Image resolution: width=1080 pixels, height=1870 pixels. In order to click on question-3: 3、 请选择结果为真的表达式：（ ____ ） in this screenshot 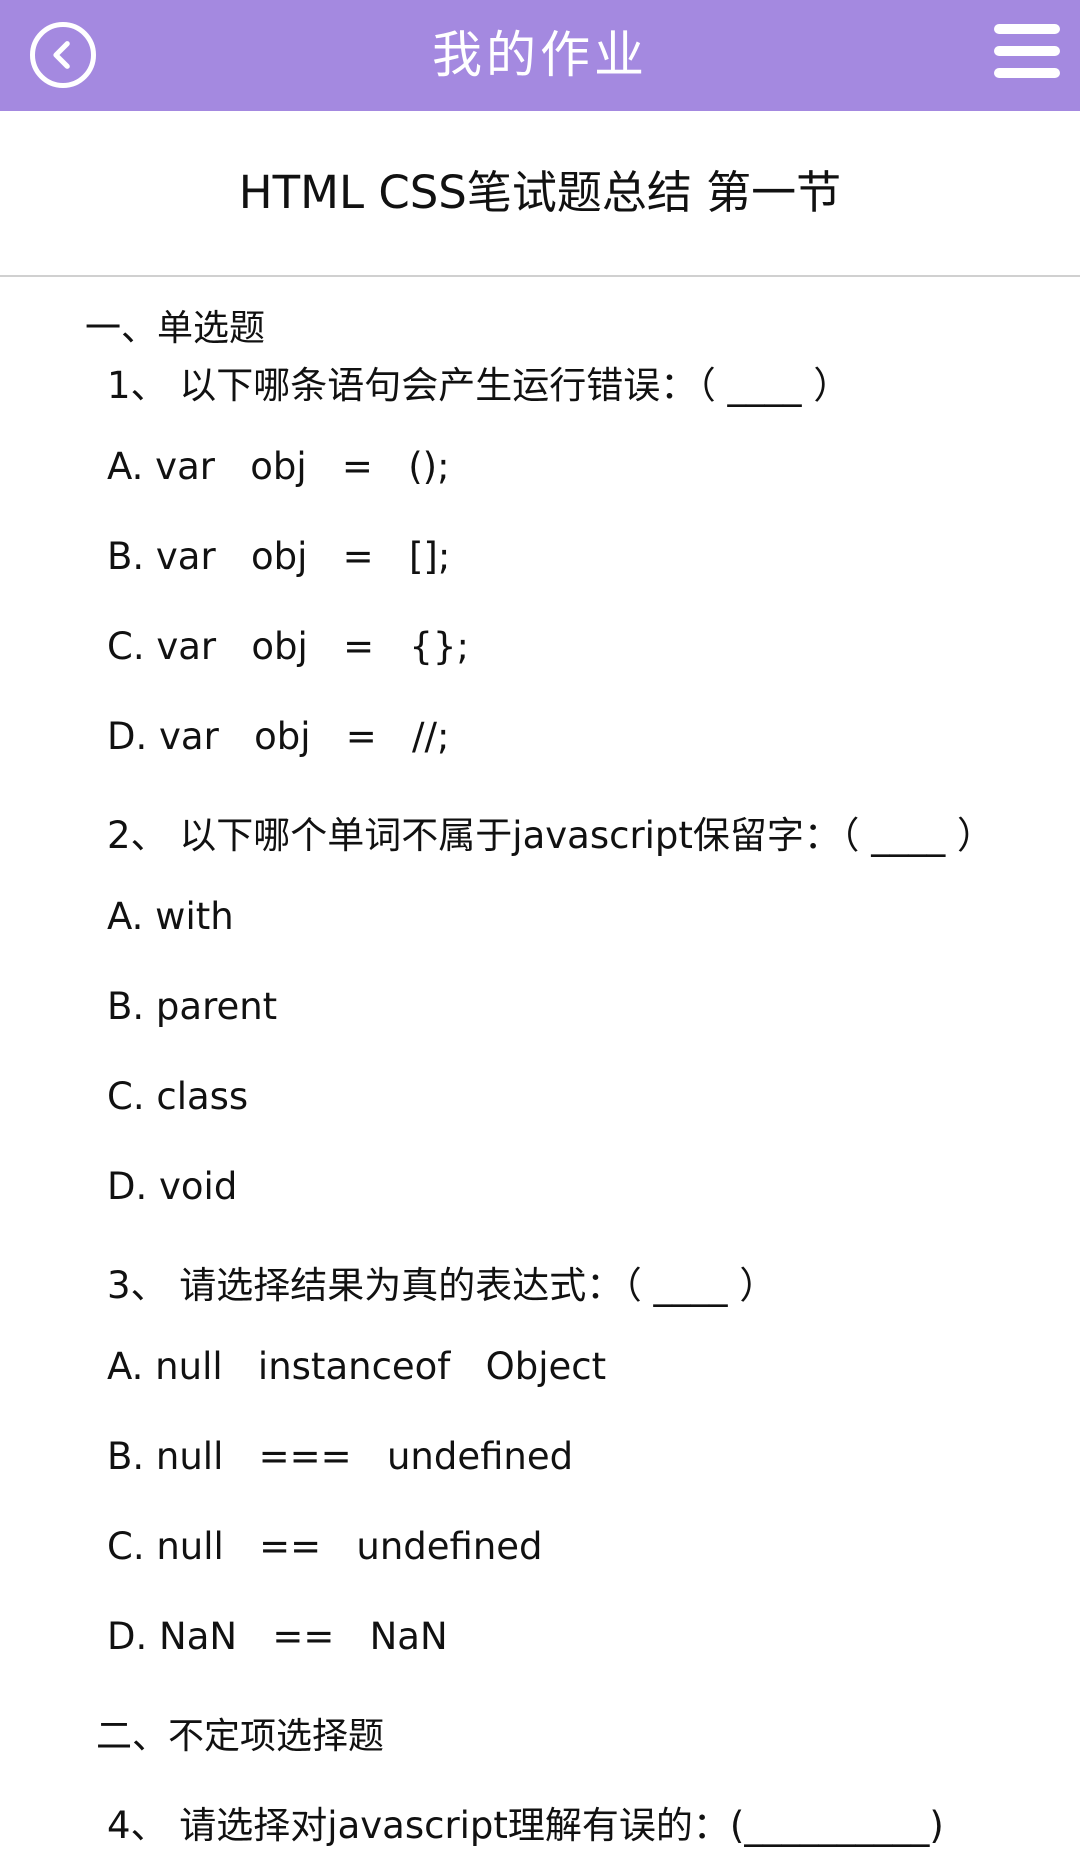, I will do `click(442, 1285)`.